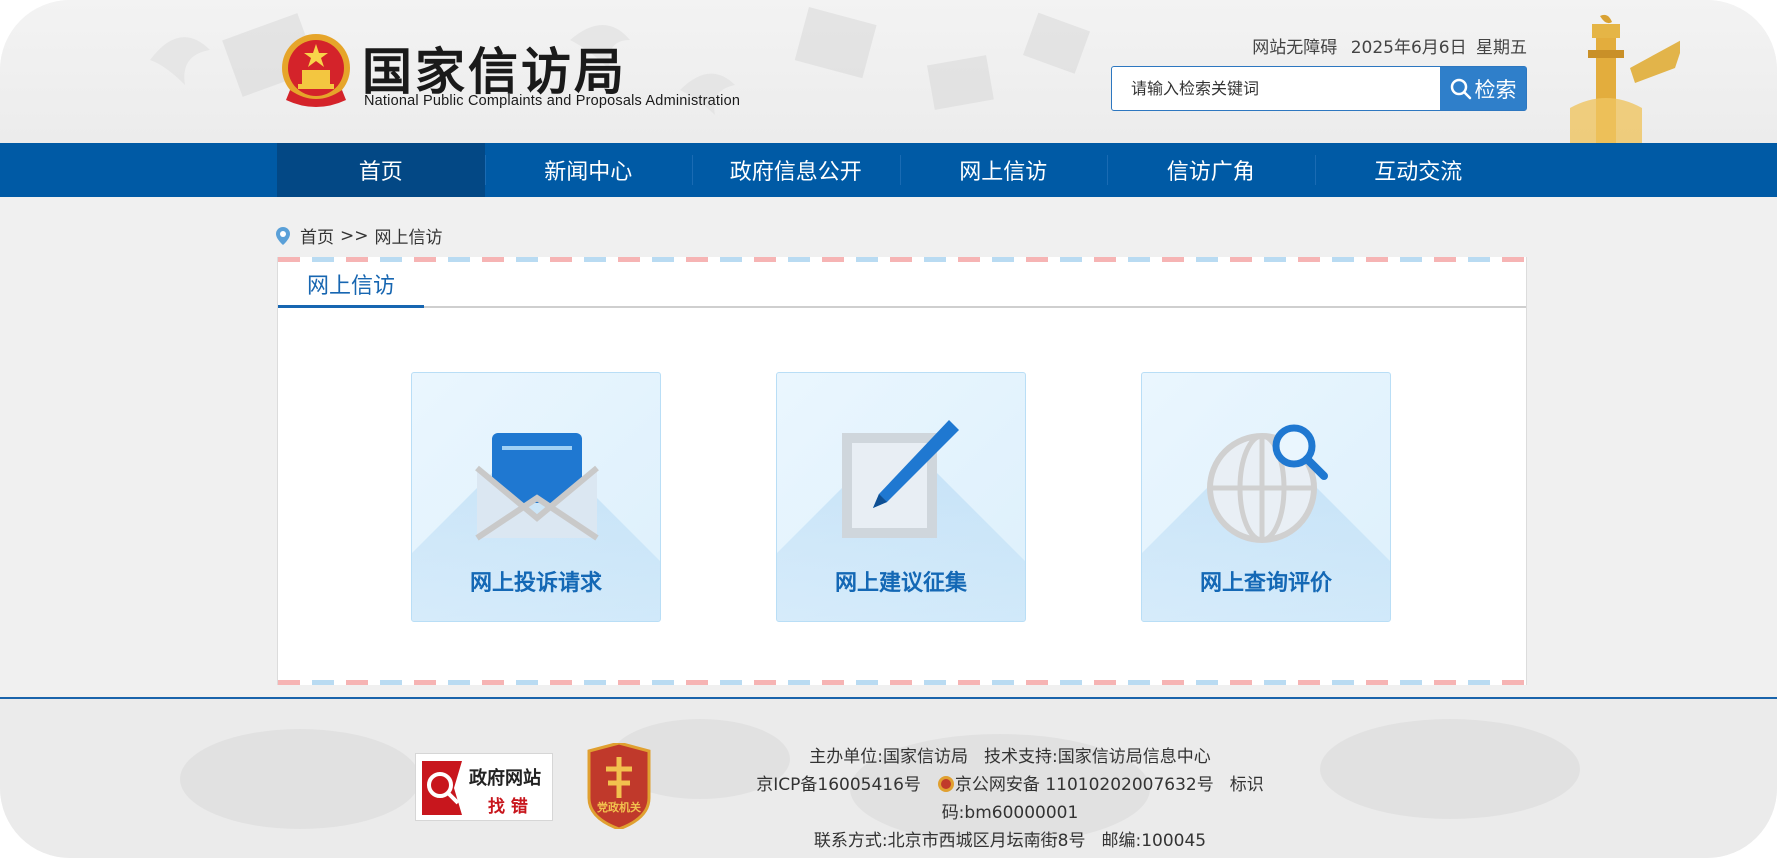 The image size is (1777, 858). What do you see at coordinates (442, 788) in the screenshot?
I see `magnifier-flag-icon` at bounding box center [442, 788].